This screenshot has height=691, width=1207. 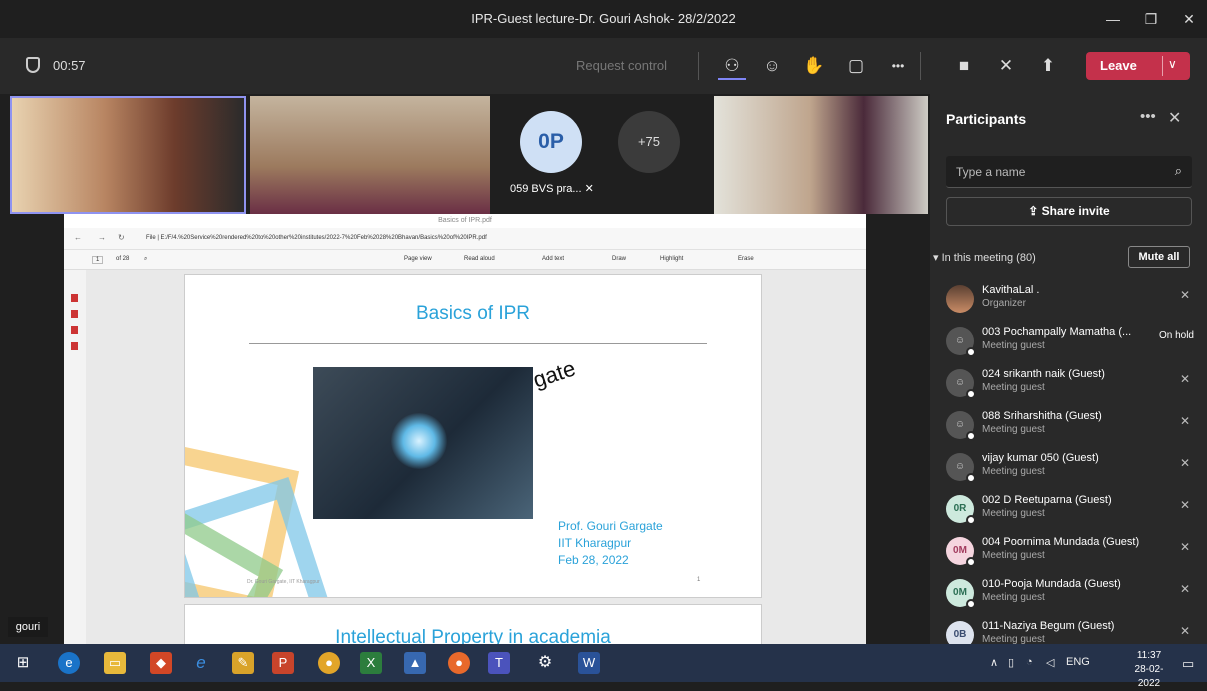 I want to click on video-tile-speaker, so click(x=128, y=155).